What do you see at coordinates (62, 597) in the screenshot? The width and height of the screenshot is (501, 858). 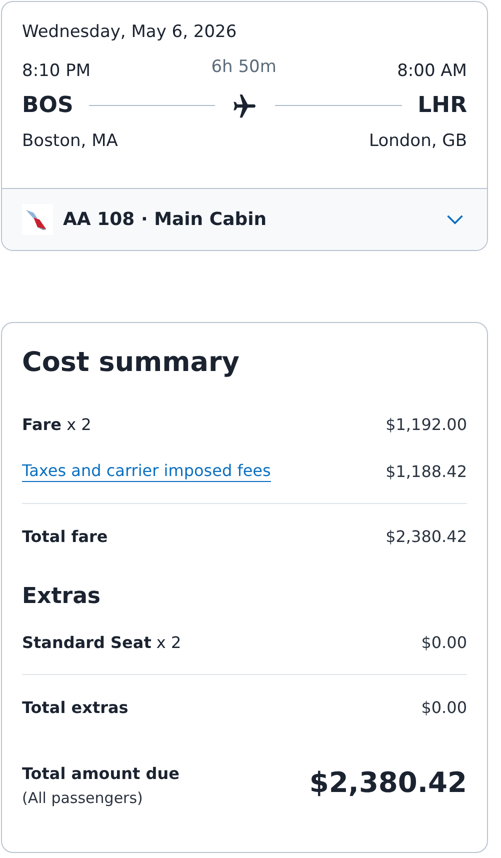 I see `section-title: Extras` at bounding box center [62, 597].